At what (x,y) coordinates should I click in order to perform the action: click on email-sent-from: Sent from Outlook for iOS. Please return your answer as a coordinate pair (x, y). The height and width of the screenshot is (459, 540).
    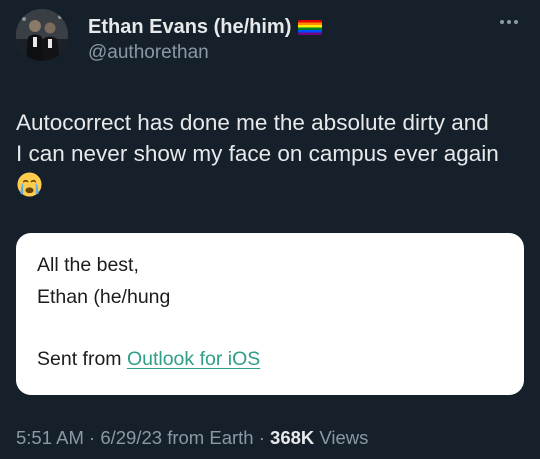
    Looking at the image, I should click on (148, 359).